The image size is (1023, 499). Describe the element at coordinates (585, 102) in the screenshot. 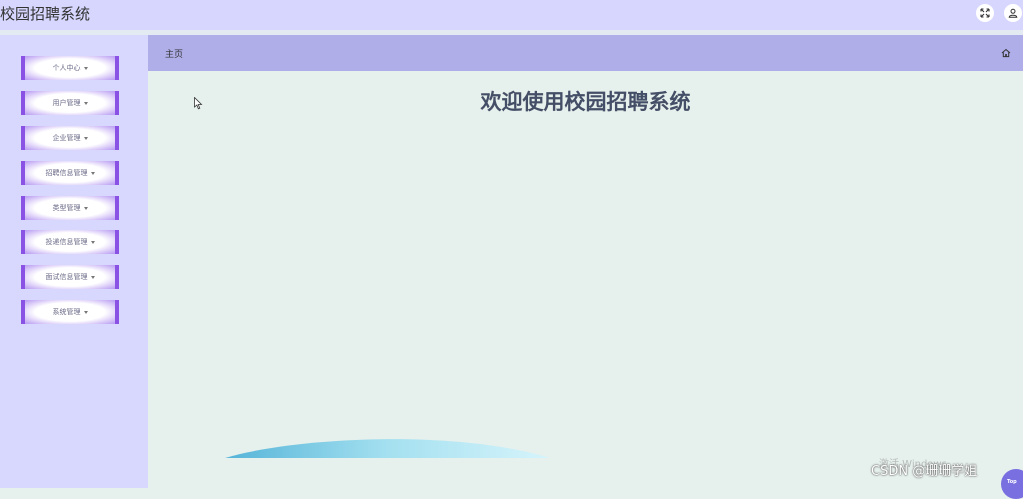

I see `welcome-heading: 欢迎使用校园招聘系统` at that location.